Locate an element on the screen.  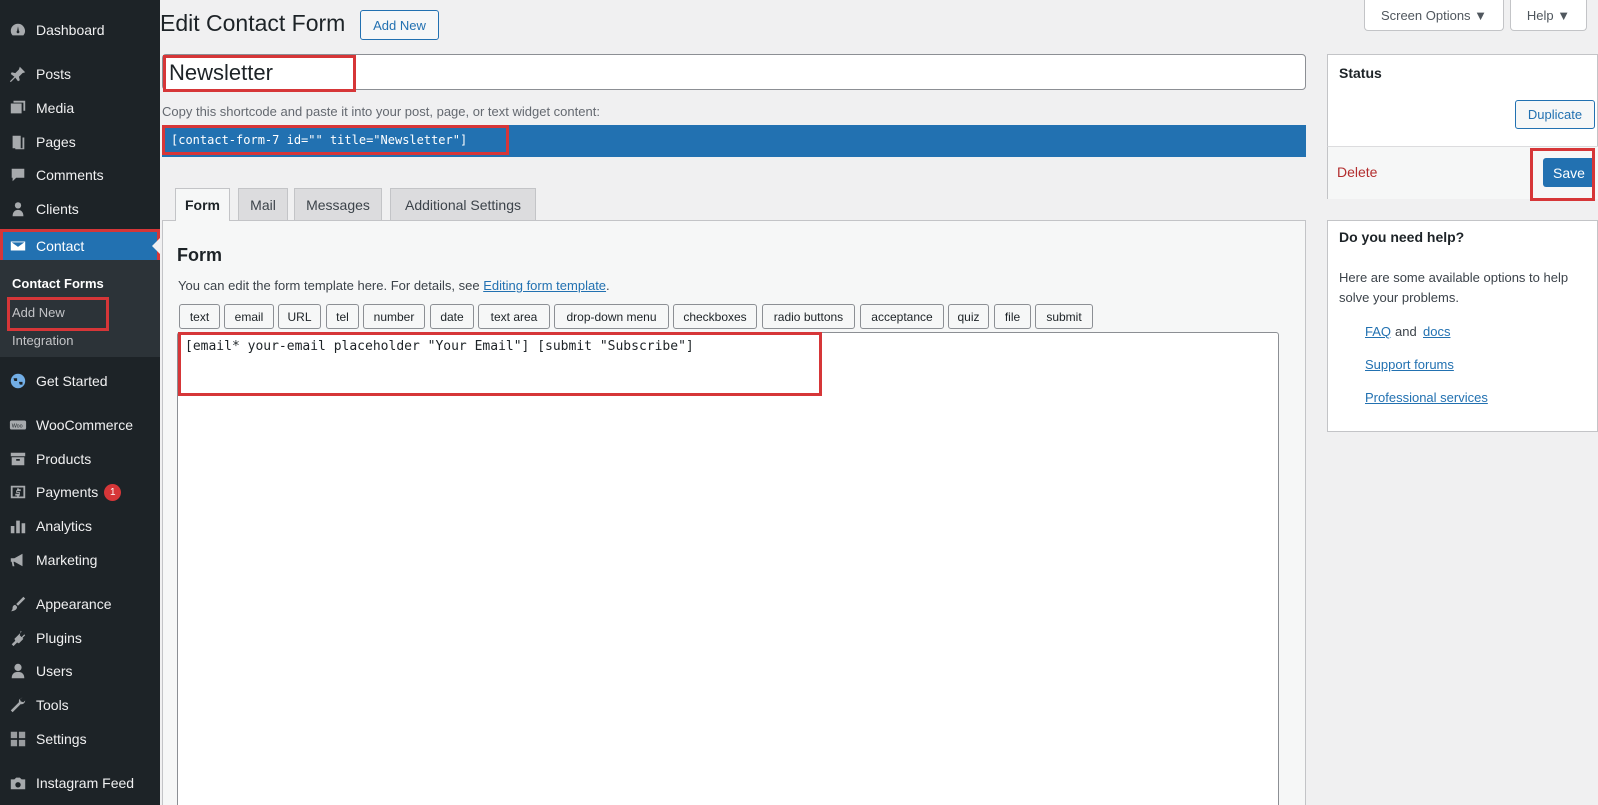
tag-button-text: text is located at coordinates (199, 316).